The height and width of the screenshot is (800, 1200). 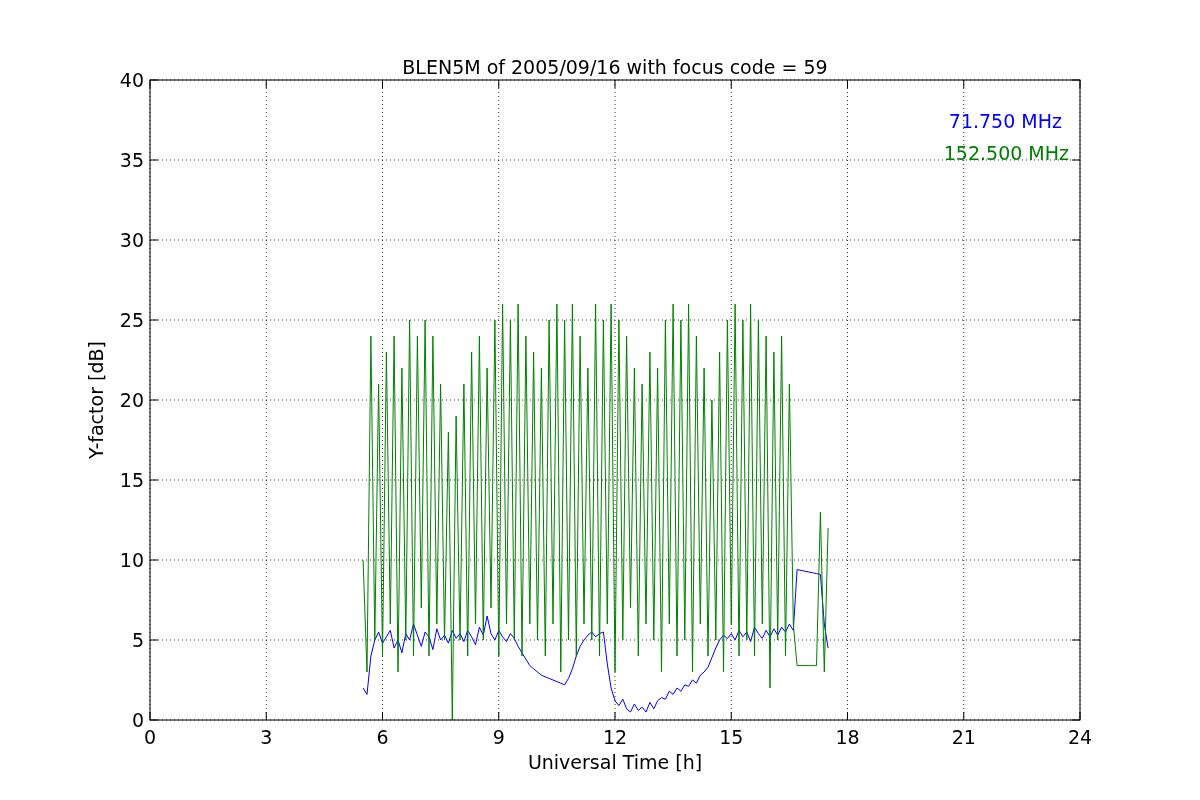 I want to click on legend-label: 152.500 MHz, so click(x=1006, y=153).